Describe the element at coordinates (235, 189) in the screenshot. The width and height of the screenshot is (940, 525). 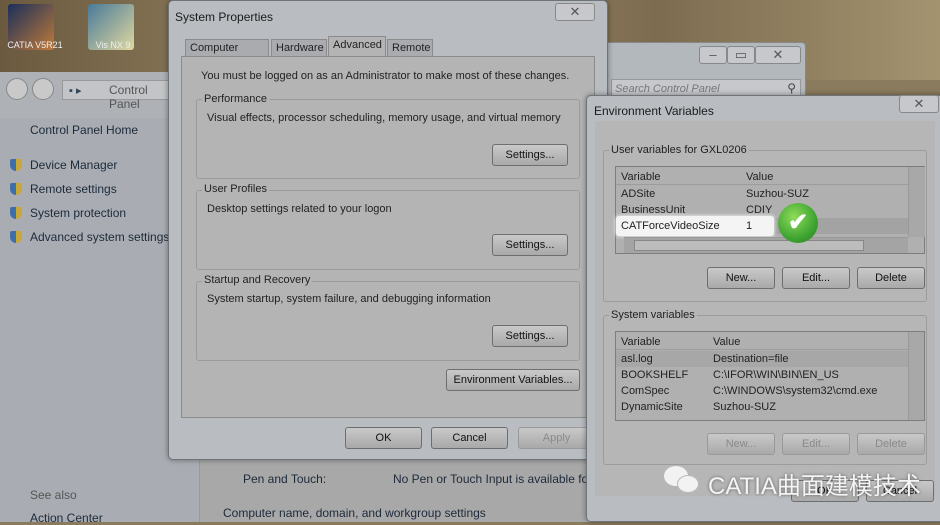
I see `group-label: User Profiles` at that location.